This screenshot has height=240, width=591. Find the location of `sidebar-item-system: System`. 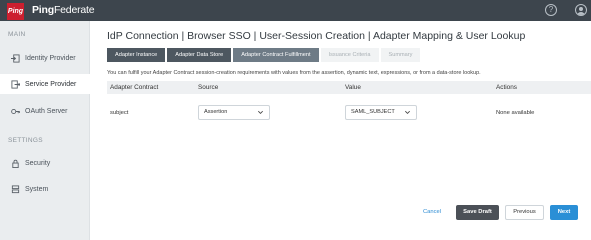

sidebar-item-system: System is located at coordinates (45, 189).